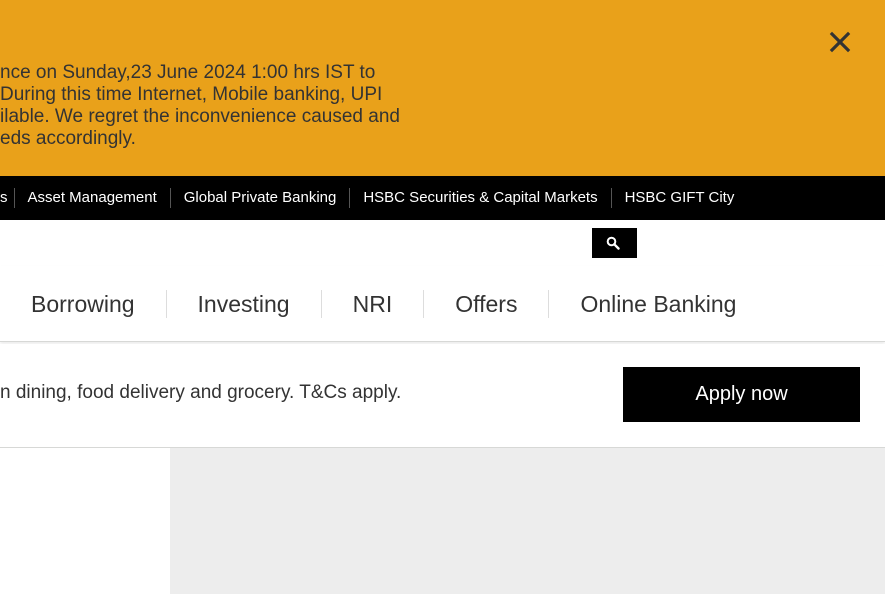 The image size is (885, 594). Describe the element at coordinates (680, 198) in the screenshot. I see `topnav-item-gift-city: HSBC GIFT City` at that location.